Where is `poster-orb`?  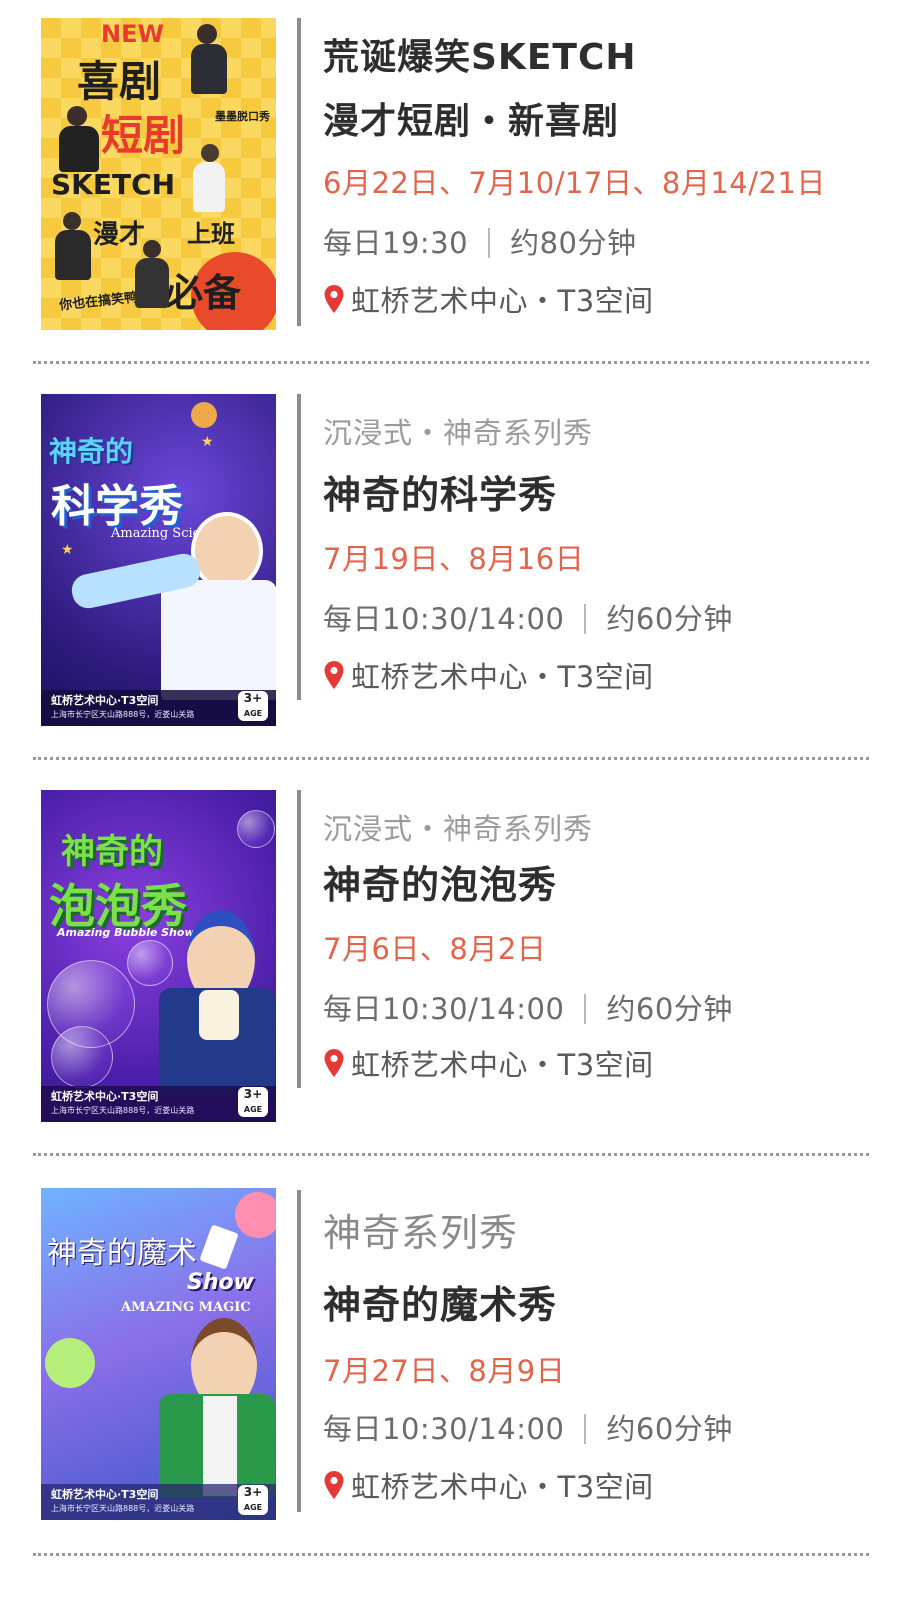 poster-orb is located at coordinates (70, 1363).